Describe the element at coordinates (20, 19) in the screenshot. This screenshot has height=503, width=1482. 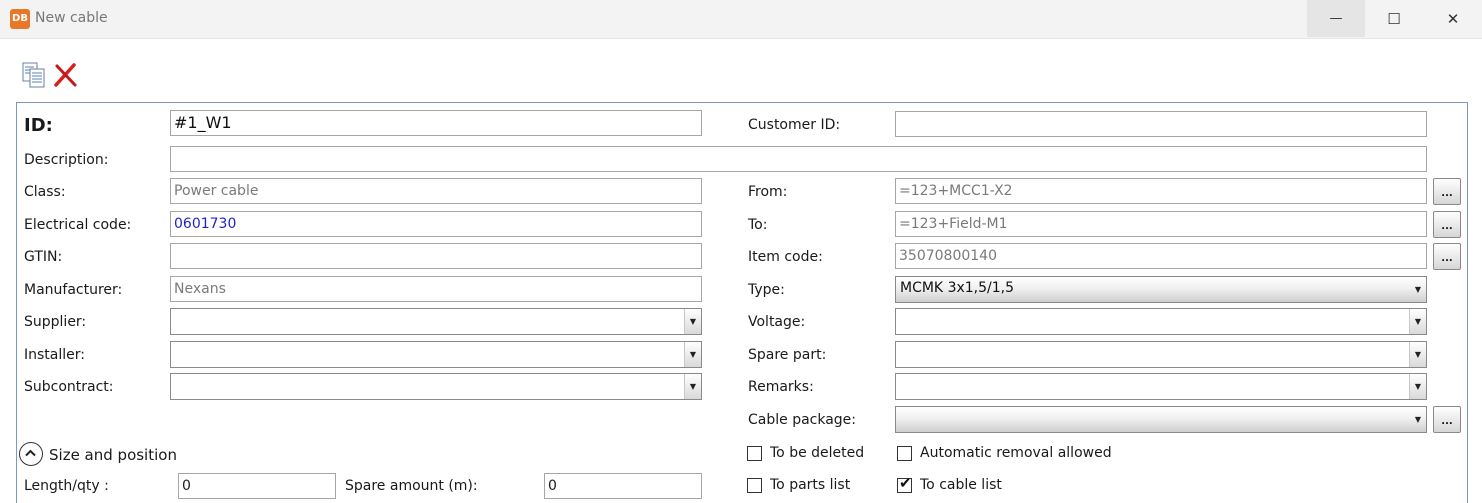
I see `app-logo-icon: DB` at that location.